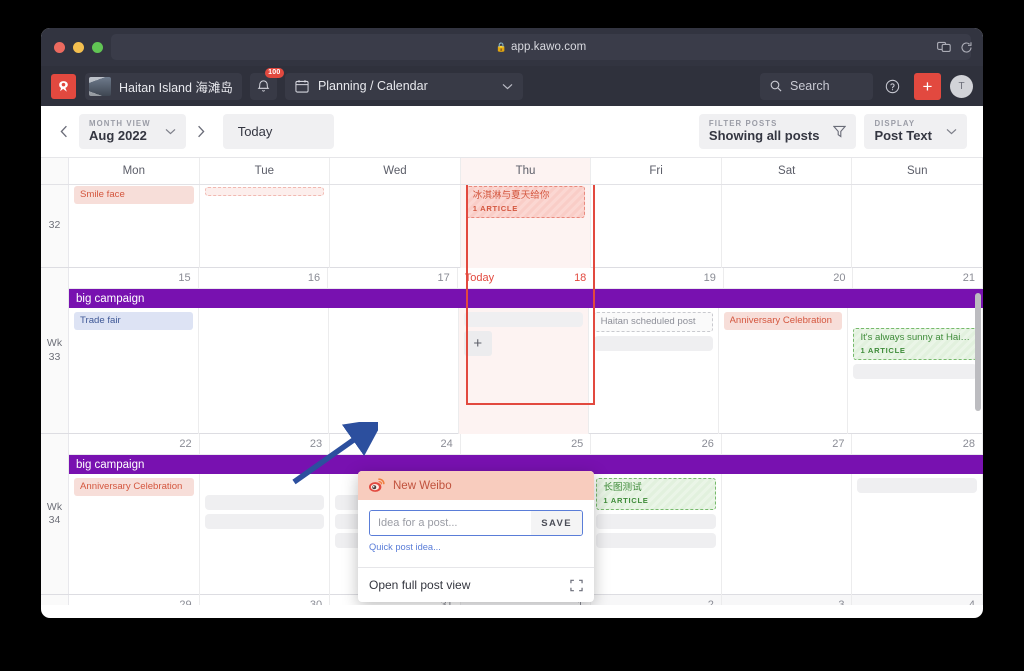 The height and width of the screenshot is (671, 1024). What do you see at coordinates (787, 600) in the screenshot?
I see `date-cell-sep-3: 3` at bounding box center [787, 600].